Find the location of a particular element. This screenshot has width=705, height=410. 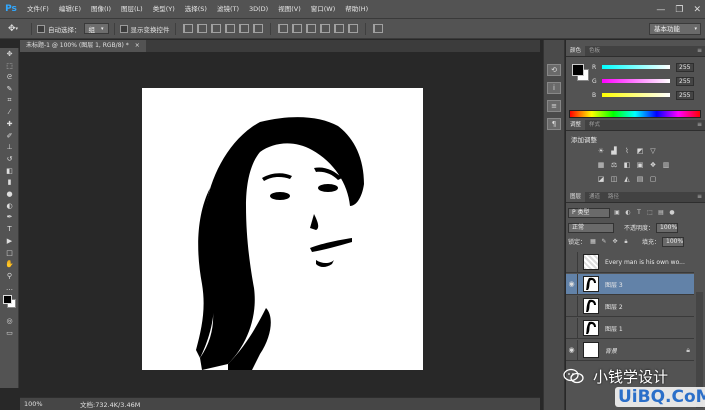

distribute-left-icon is located at coordinates (324, 28).